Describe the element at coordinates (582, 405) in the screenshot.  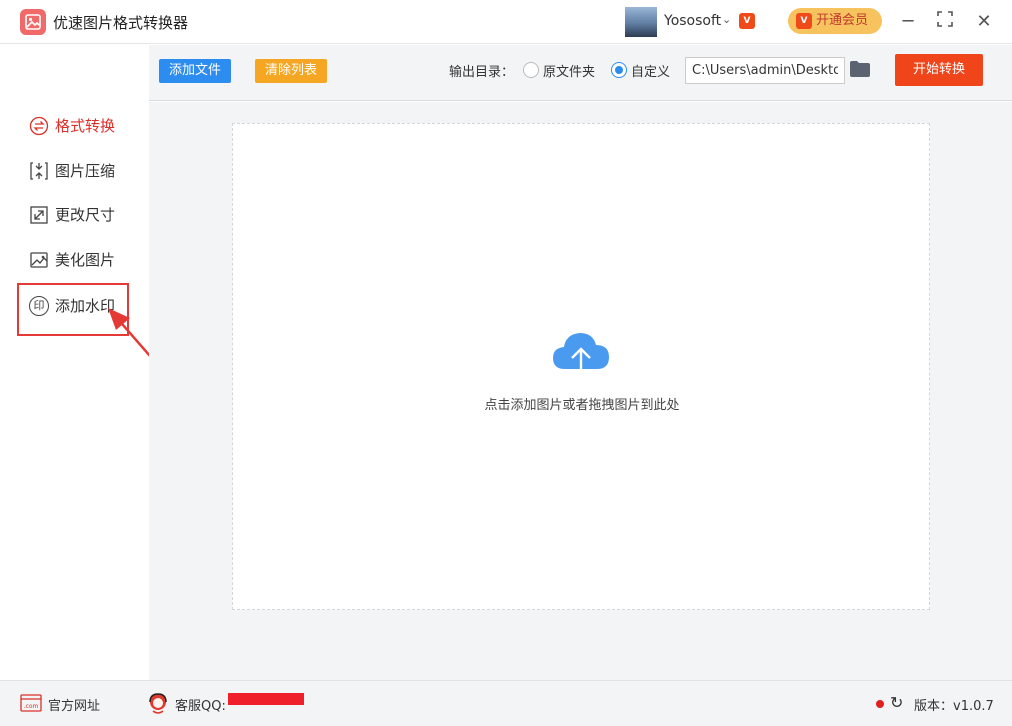
I see `drop-hint: 点击添加图片或者拖拽图片到此处` at that location.